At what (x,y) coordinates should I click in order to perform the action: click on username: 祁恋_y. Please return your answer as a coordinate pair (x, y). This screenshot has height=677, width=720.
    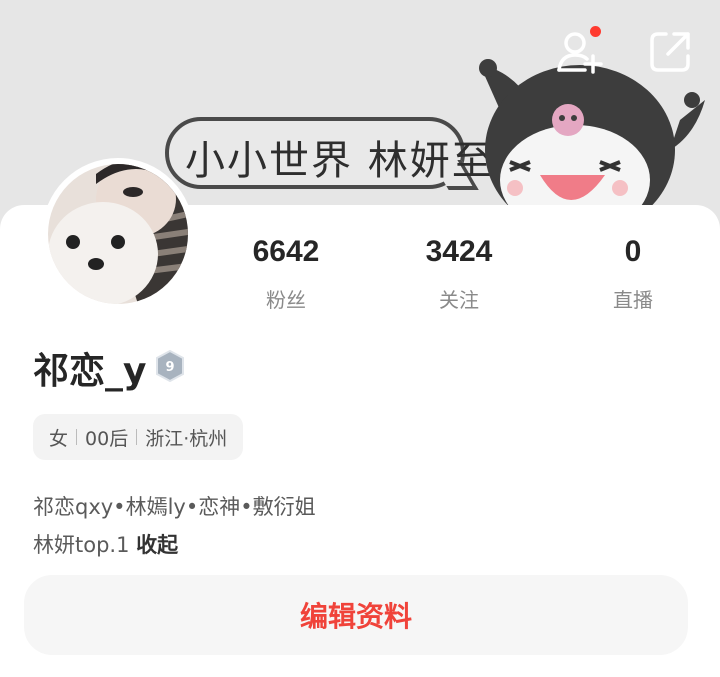
    Looking at the image, I should click on (90, 371).